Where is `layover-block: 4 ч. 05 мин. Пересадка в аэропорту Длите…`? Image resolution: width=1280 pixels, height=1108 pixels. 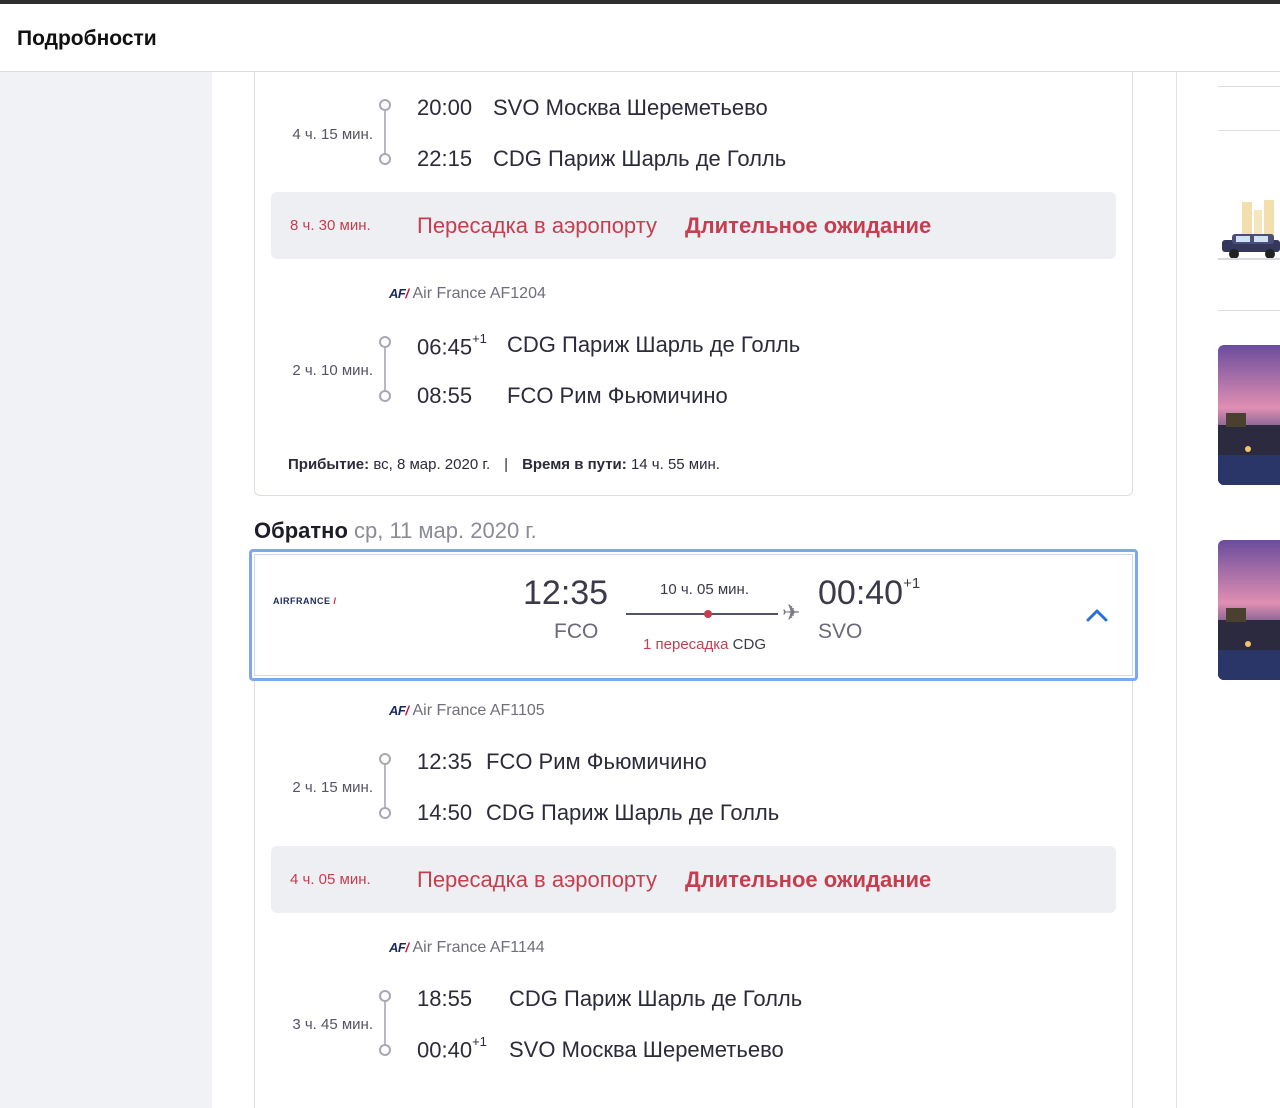
layover-block: 4 ч. 05 мин. Пересадка в аэропорту Длите… is located at coordinates (693, 879).